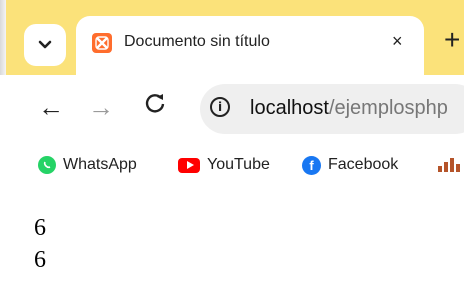 The width and height of the screenshot is (464, 284). Describe the element at coordinates (101, 107) in the screenshot. I see `forward-button: →` at that location.